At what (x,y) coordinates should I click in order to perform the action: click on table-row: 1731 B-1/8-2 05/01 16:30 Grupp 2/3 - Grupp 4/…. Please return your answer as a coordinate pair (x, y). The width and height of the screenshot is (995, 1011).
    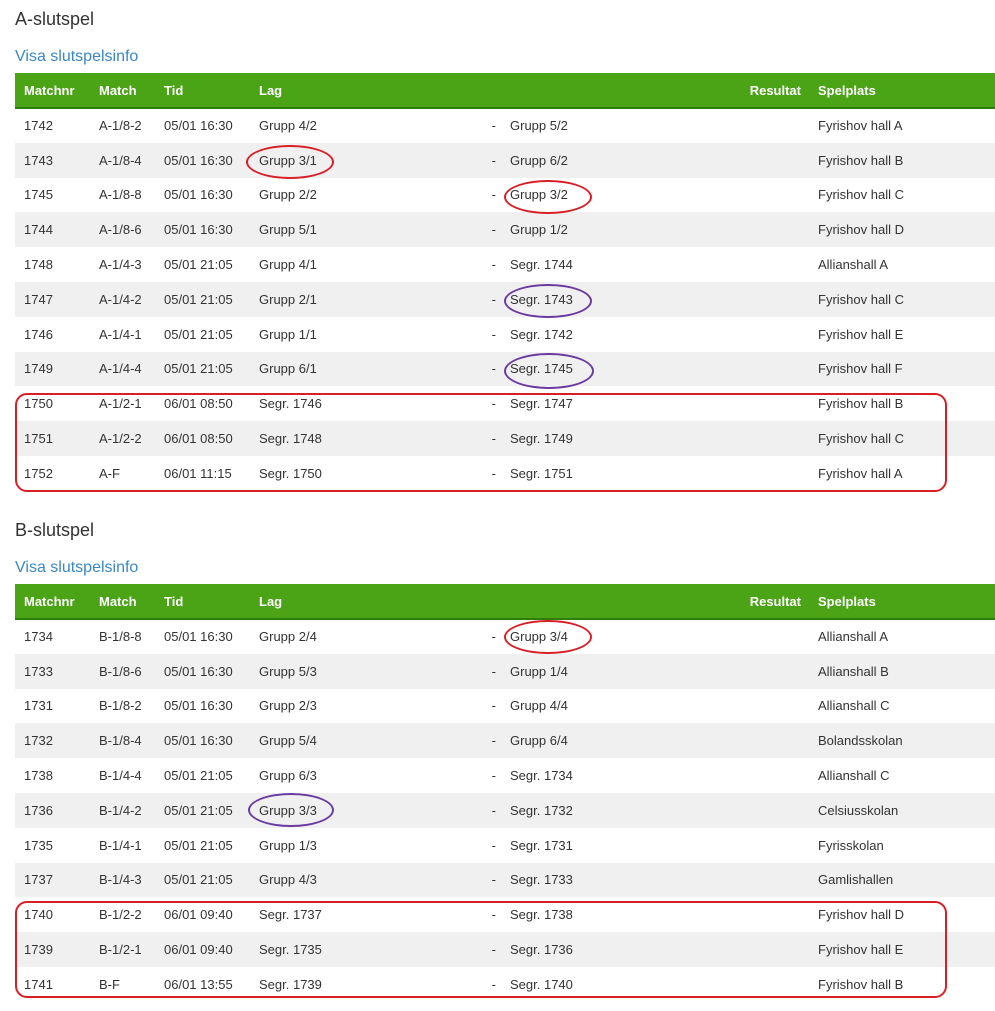
    Looking at the image, I should click on (505, 706).